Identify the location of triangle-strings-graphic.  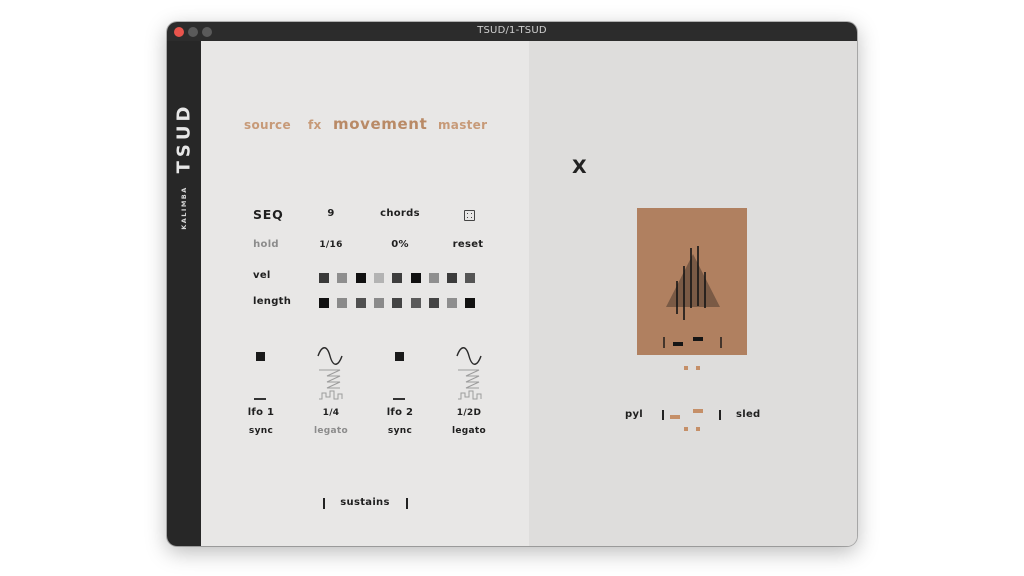
(692, 297).